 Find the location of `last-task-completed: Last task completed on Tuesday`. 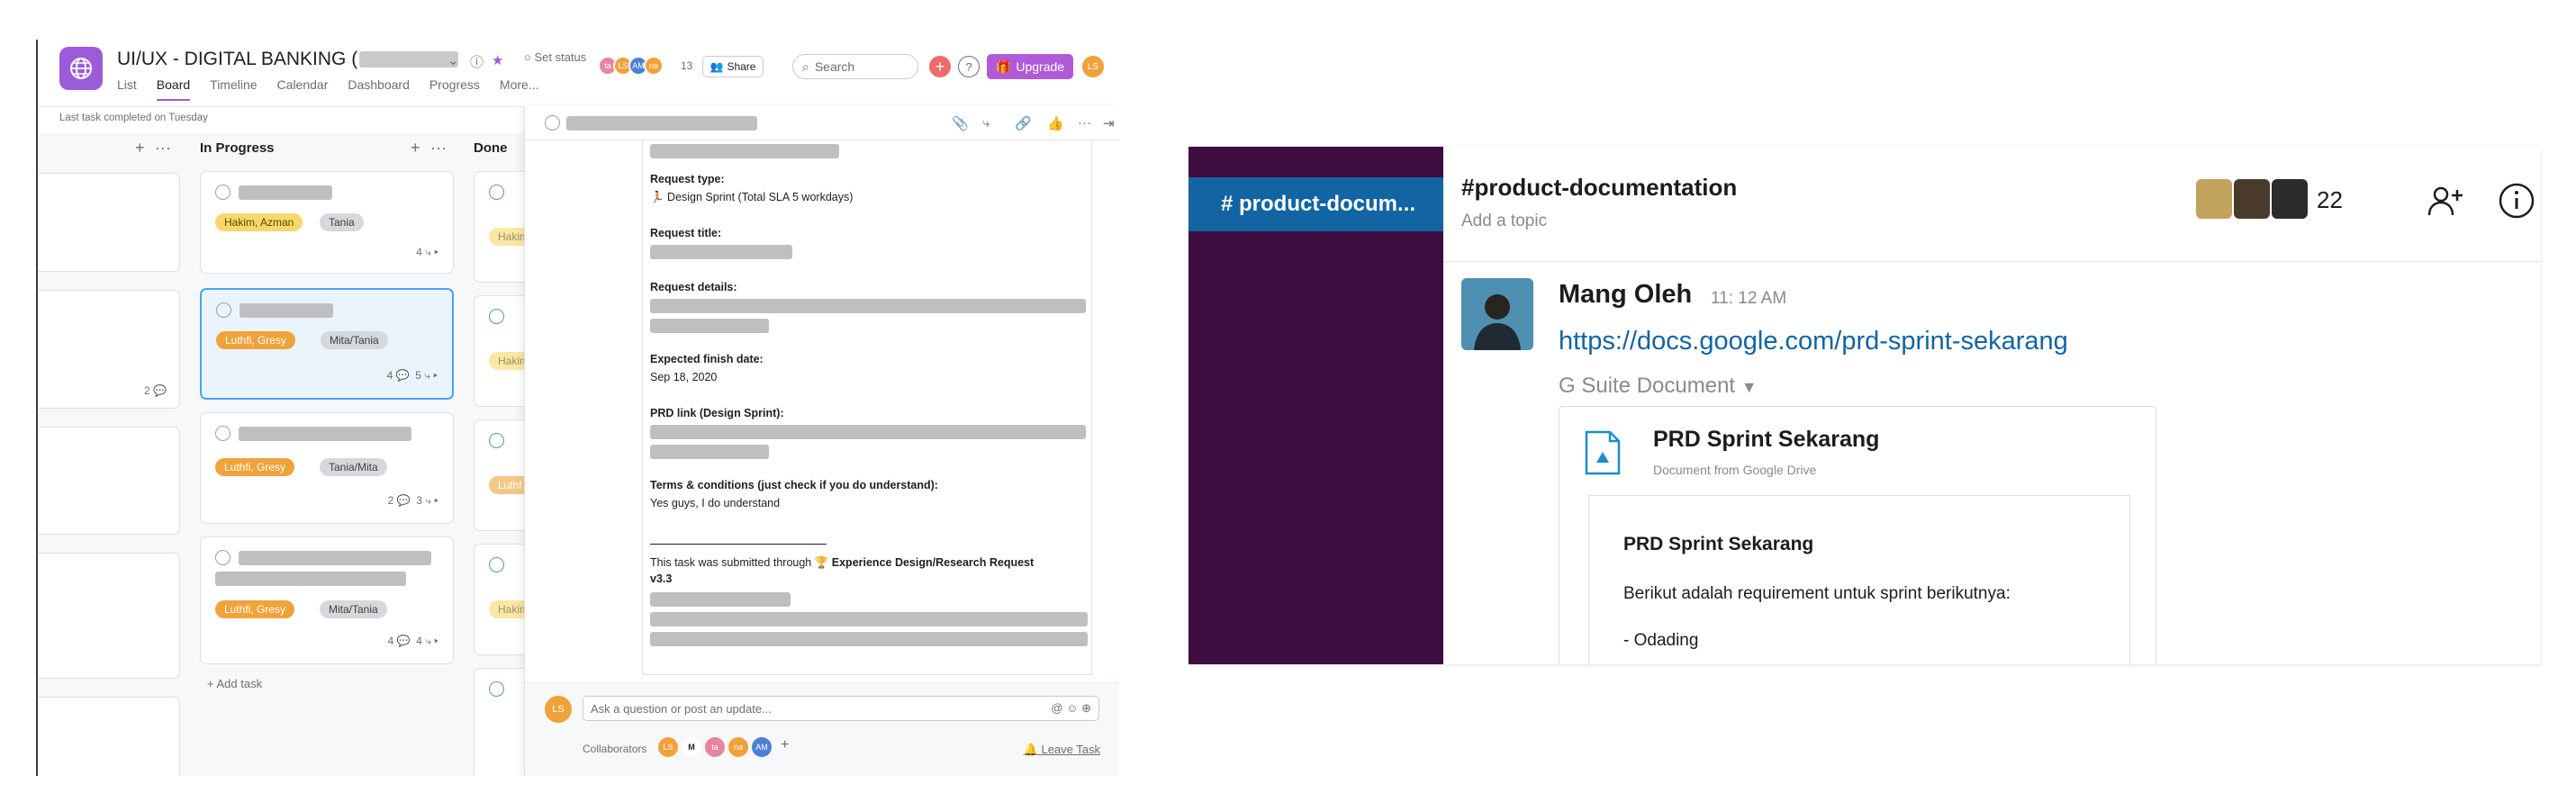

last-task-completed: Last task completed on Tuesday is located at coordinates (133, 118).